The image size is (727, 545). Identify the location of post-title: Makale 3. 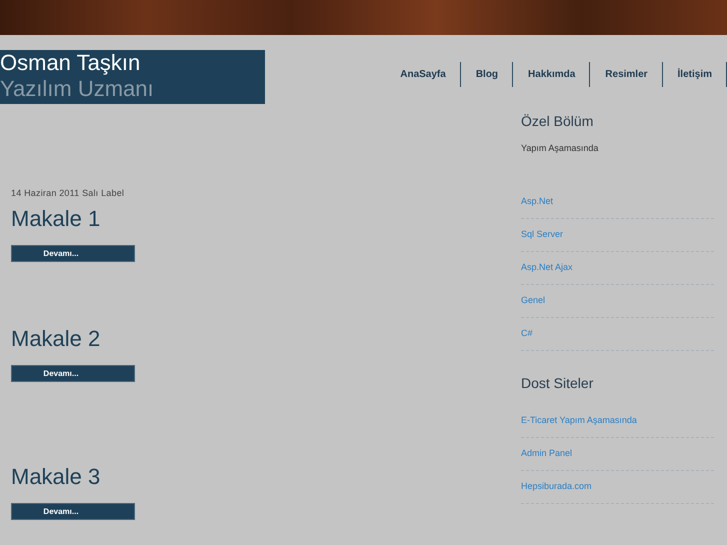
(56, 477).